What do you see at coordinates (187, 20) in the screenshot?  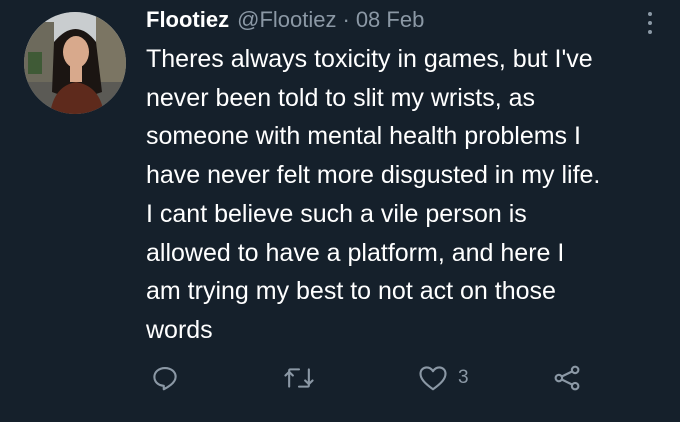 I see `author-name: Flootiez` at bounding box center [187, 20].